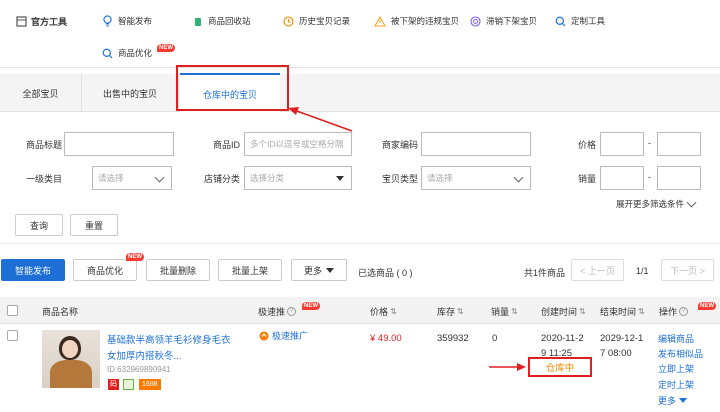  I want to click on sales-min-input, so click(622, 178).